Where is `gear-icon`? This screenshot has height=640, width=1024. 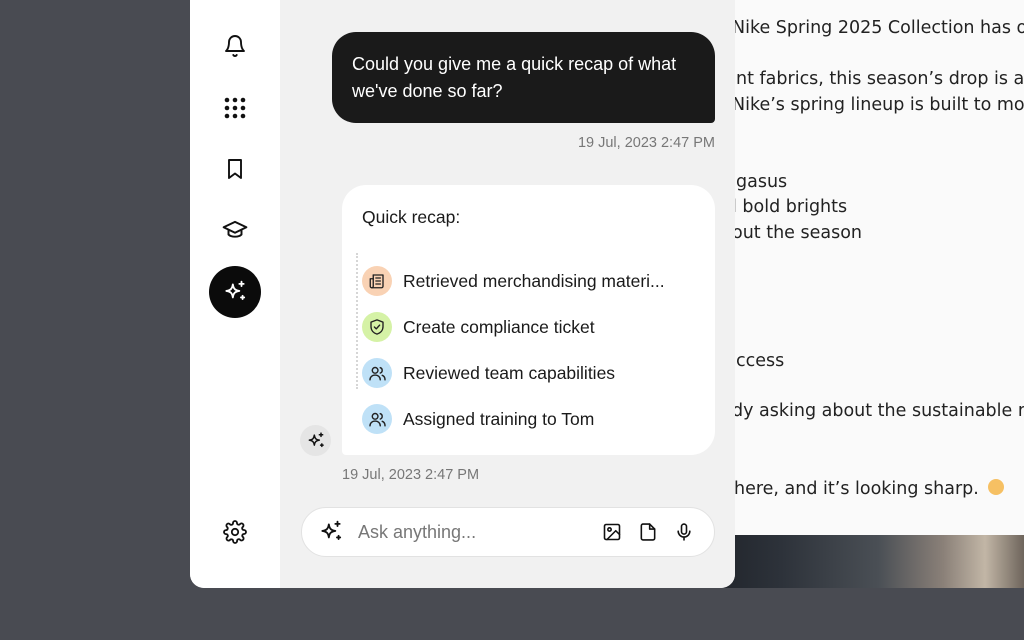
gear-icon is located at coordinates (235, 532).